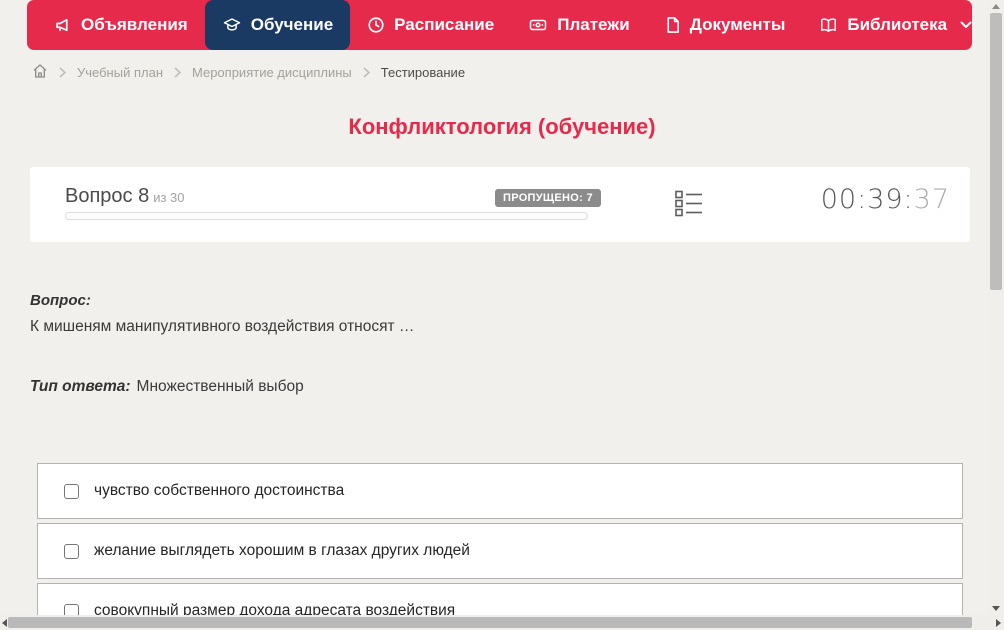 Image resolution: width=1004 pixels, height=630 pixels. Describe the element at coordinates (120, 72) in the screenshot. I see `breadcrumb-item-curriculum: Учебный план` at that location.